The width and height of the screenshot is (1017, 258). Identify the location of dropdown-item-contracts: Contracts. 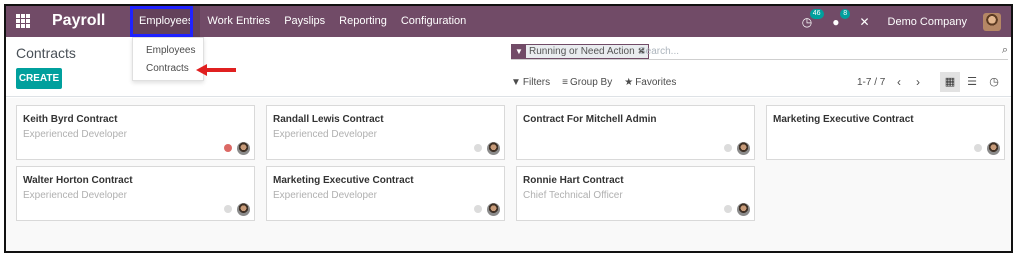
(167, 68).